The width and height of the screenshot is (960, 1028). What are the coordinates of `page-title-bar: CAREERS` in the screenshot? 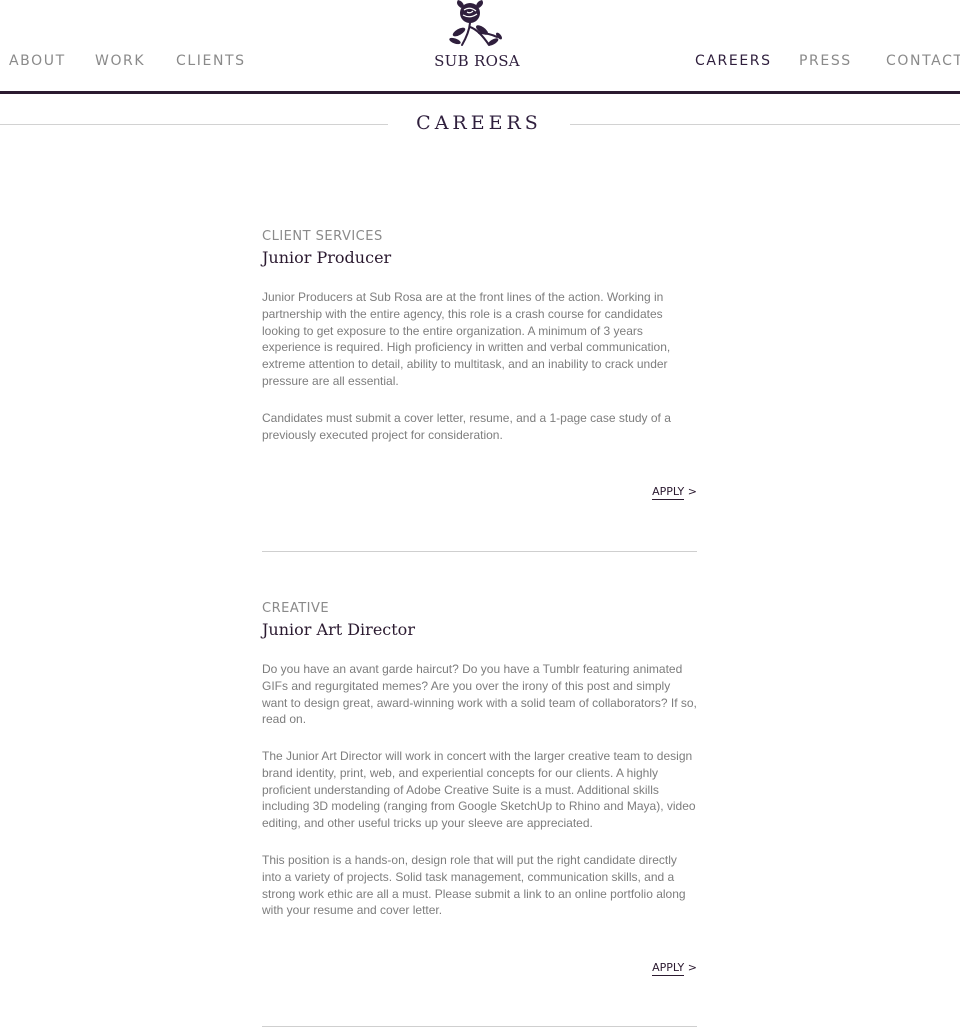 It's located at (480, 125).